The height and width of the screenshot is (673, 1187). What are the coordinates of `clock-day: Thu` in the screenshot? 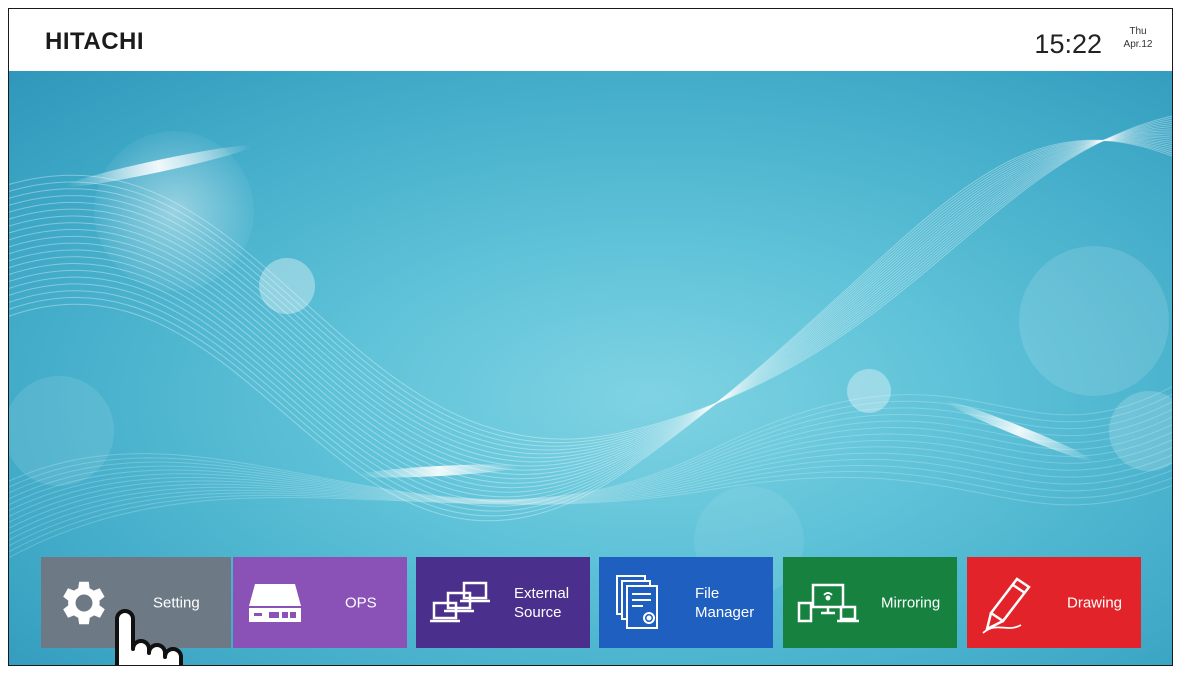 It's located at (1138, 31).